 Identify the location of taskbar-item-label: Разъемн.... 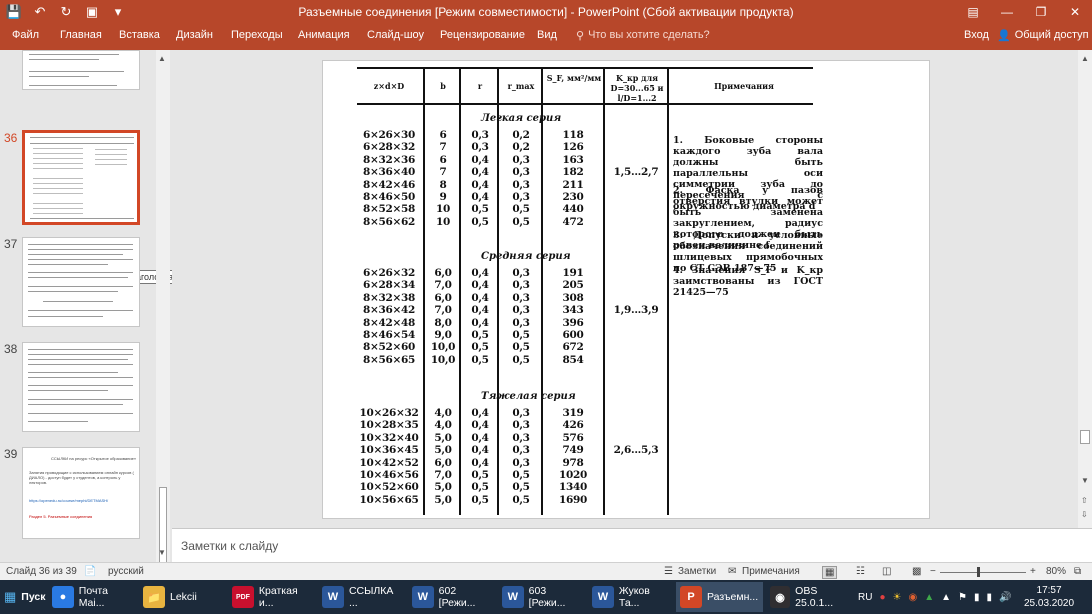
(733, 597).